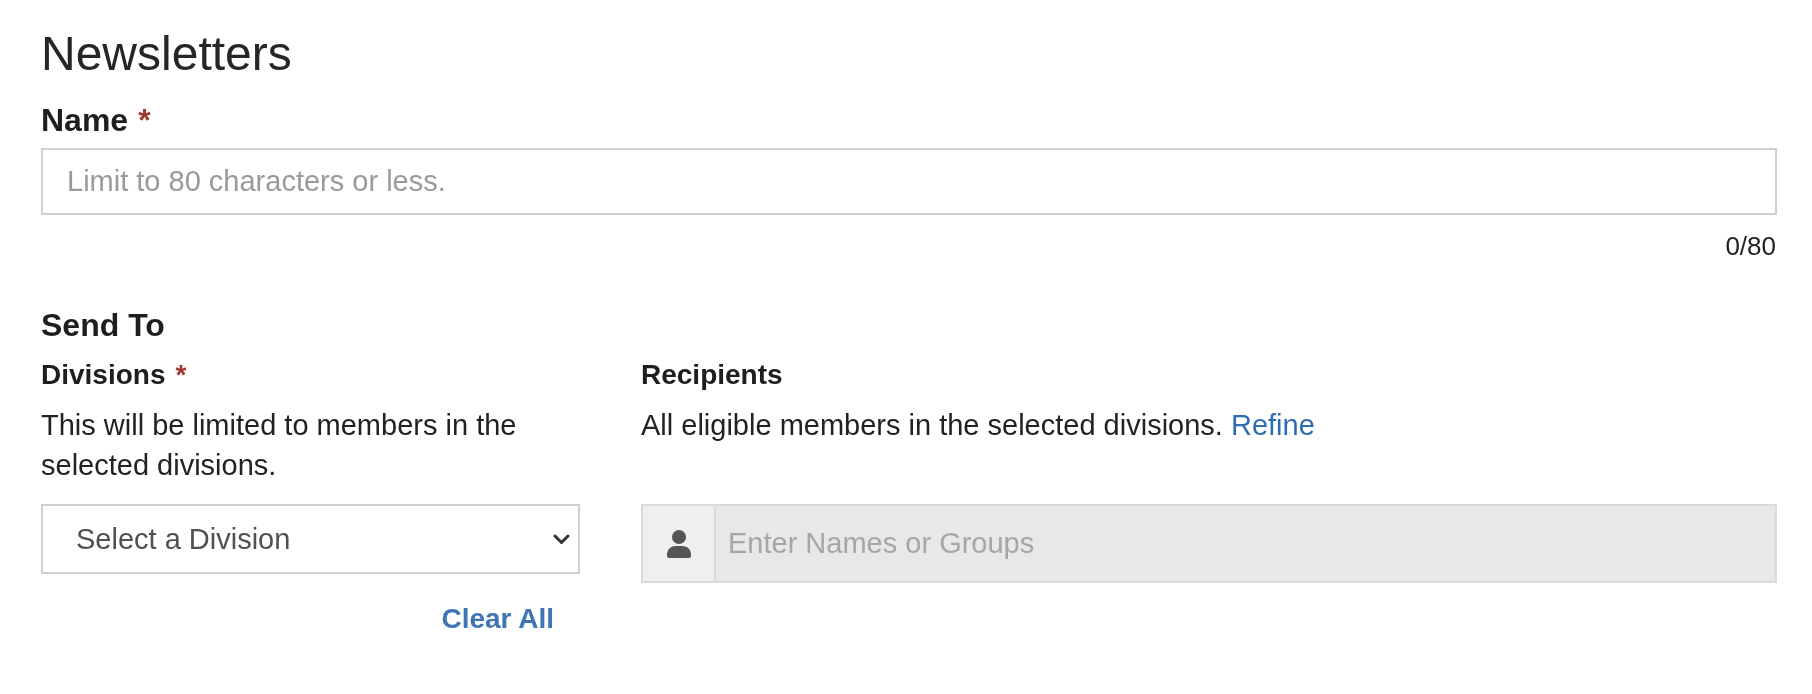 Image resolution: width=1812 pixels, height=694 pixels. Describe the element at coordinates (103, 325) in the screenshot. I see `section-heading: Send To` at that location.